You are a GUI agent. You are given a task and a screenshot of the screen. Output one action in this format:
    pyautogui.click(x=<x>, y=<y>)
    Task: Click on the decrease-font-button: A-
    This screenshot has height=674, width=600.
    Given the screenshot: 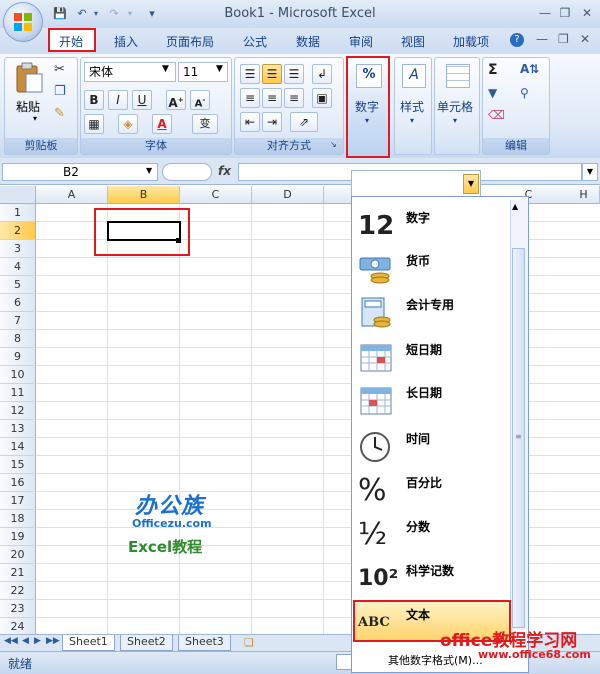 What is the action you would take?
    pyautogui.click(x=200, y=100)
    